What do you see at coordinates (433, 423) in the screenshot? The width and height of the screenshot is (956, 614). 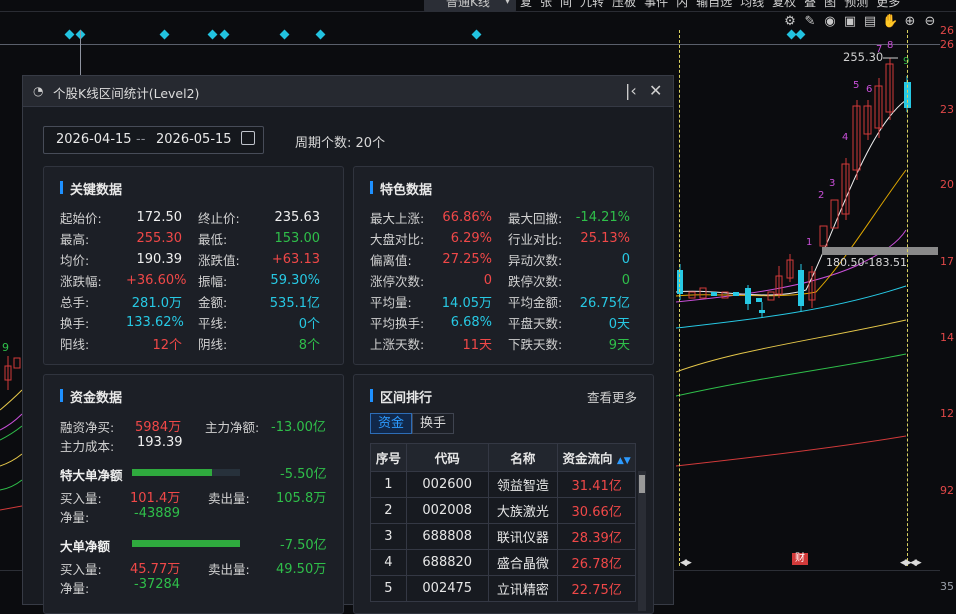 I see `tab-turnover: 换手` at bounding box center [433, 423].